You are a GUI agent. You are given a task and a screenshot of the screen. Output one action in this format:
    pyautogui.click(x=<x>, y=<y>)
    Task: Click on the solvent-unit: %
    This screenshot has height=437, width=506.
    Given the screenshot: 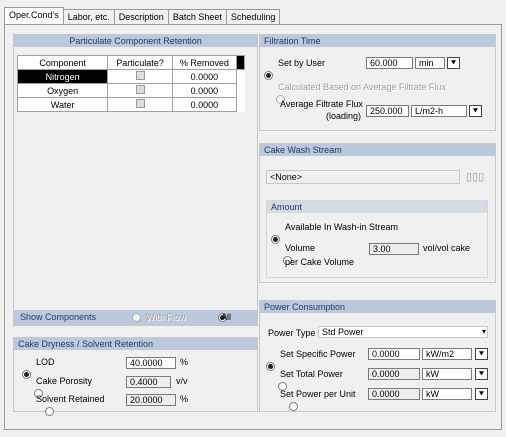 What is the action you would take?
    pyautogui.click(x=184, y=399)
    